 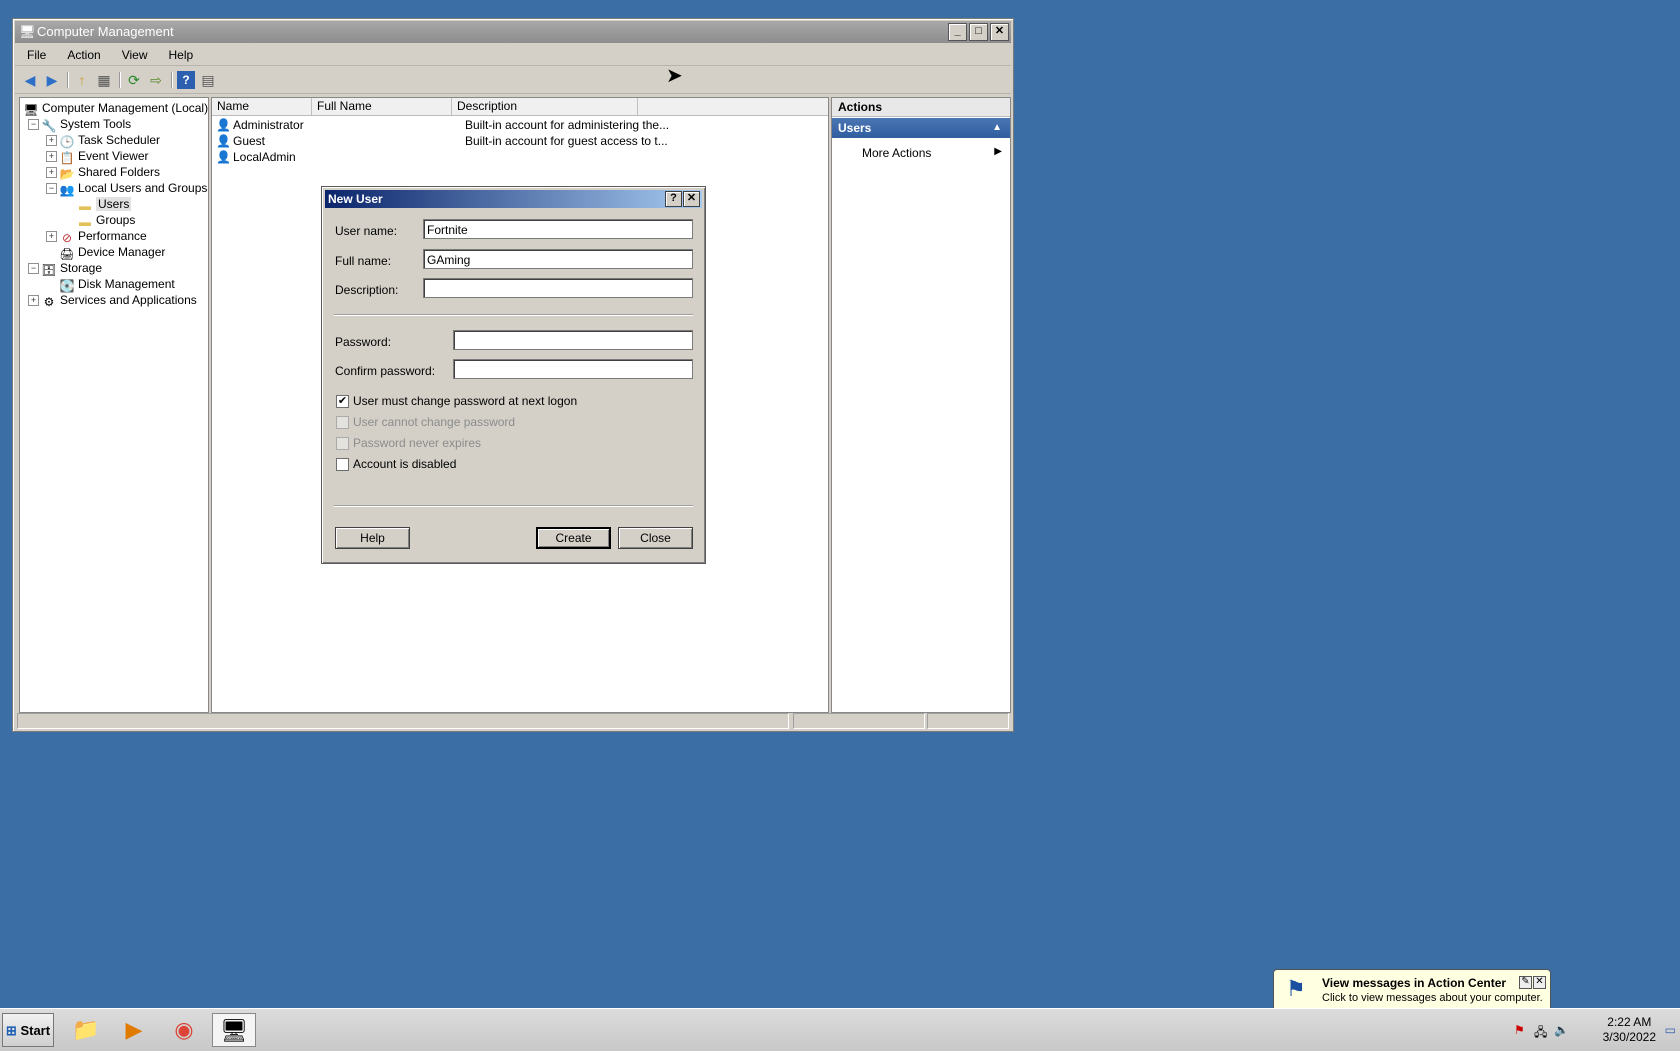 What do you see at coordinates (49, 270) in the screenshot?
I see `storage-icon: 🗄` at bounding box center [49, 270].